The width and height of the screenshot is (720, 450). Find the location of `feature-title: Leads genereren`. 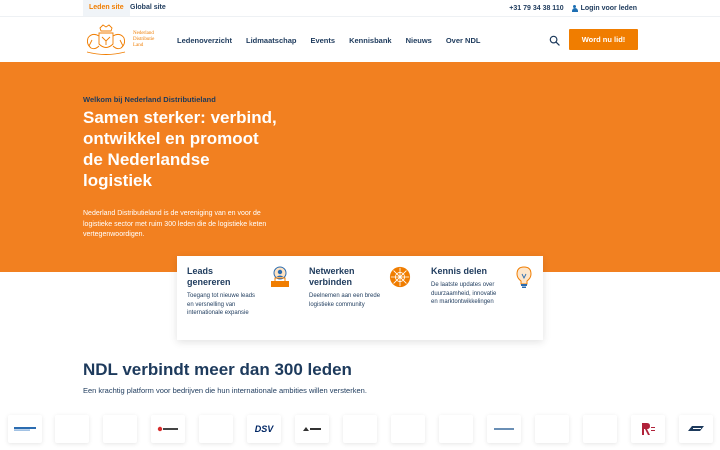

feature-title: Leads genereren is located at coordinates (209, 276).